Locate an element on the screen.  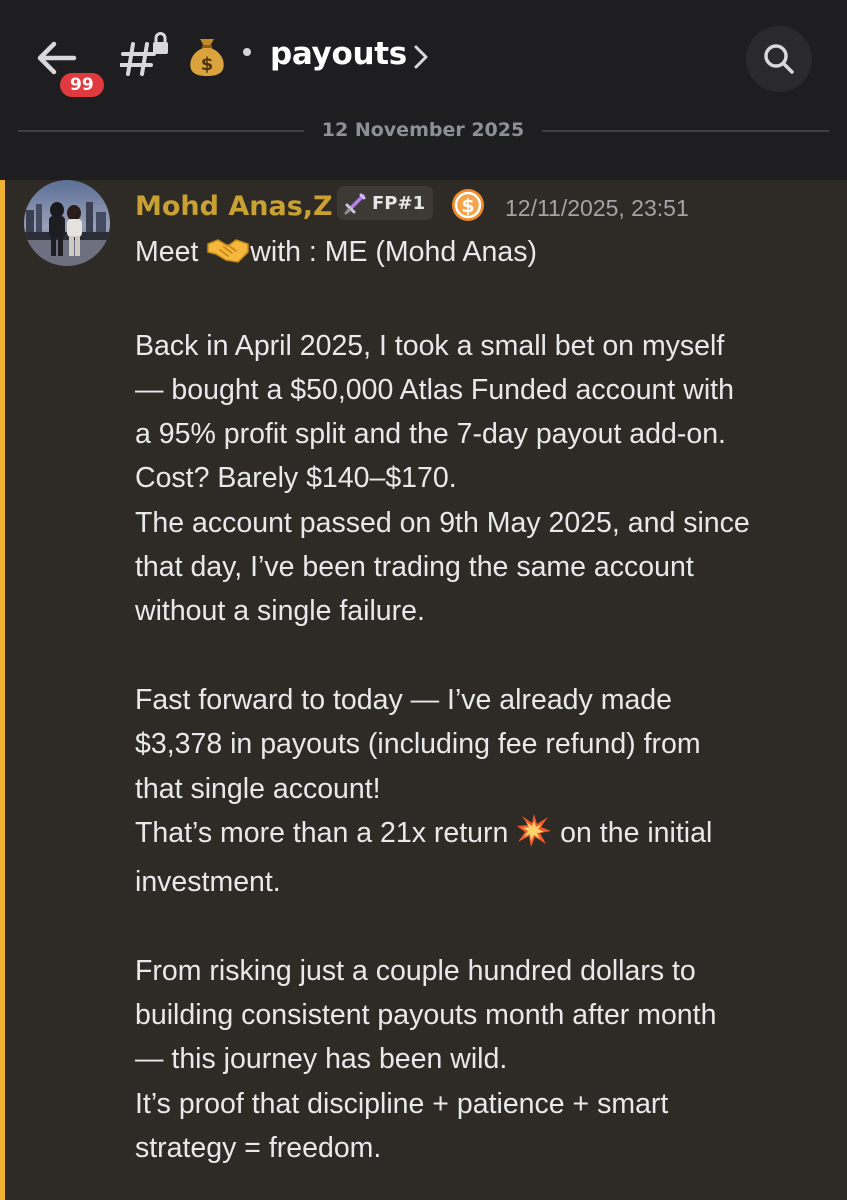
message-header: Mohd Anas,Z FP#1 $ 12/11/2025, 23:51 is located at coordinates (485, 208).